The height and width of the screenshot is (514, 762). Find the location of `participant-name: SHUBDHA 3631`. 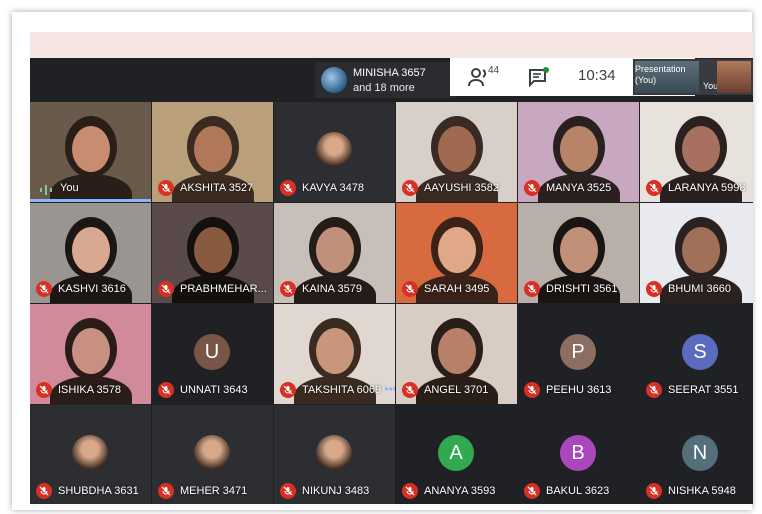

participant-name: SHUBDHA 3631 is located at coordinates (98, 491).